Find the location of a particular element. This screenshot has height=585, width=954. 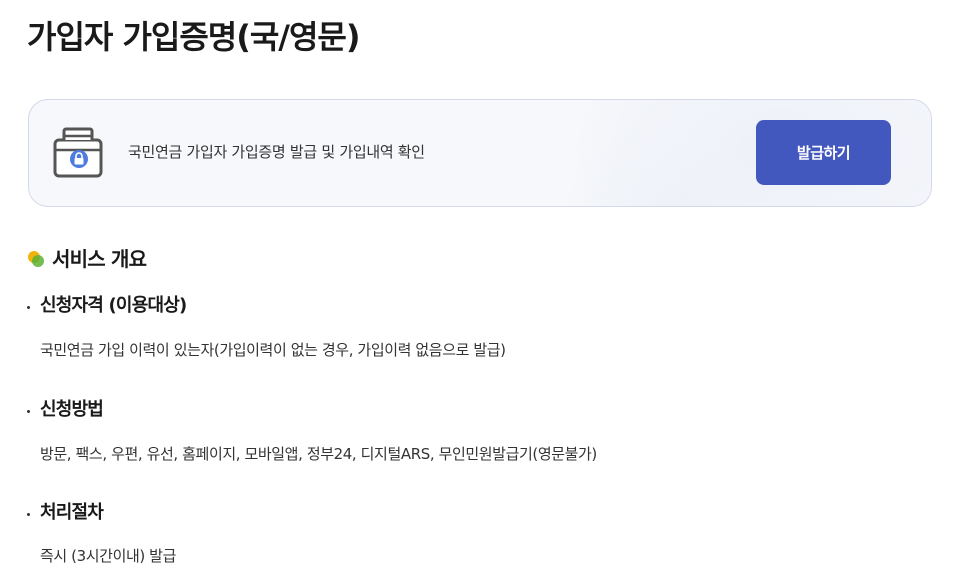

service-overview-header: 서비스 개요 is located at coordinates (87, 259).